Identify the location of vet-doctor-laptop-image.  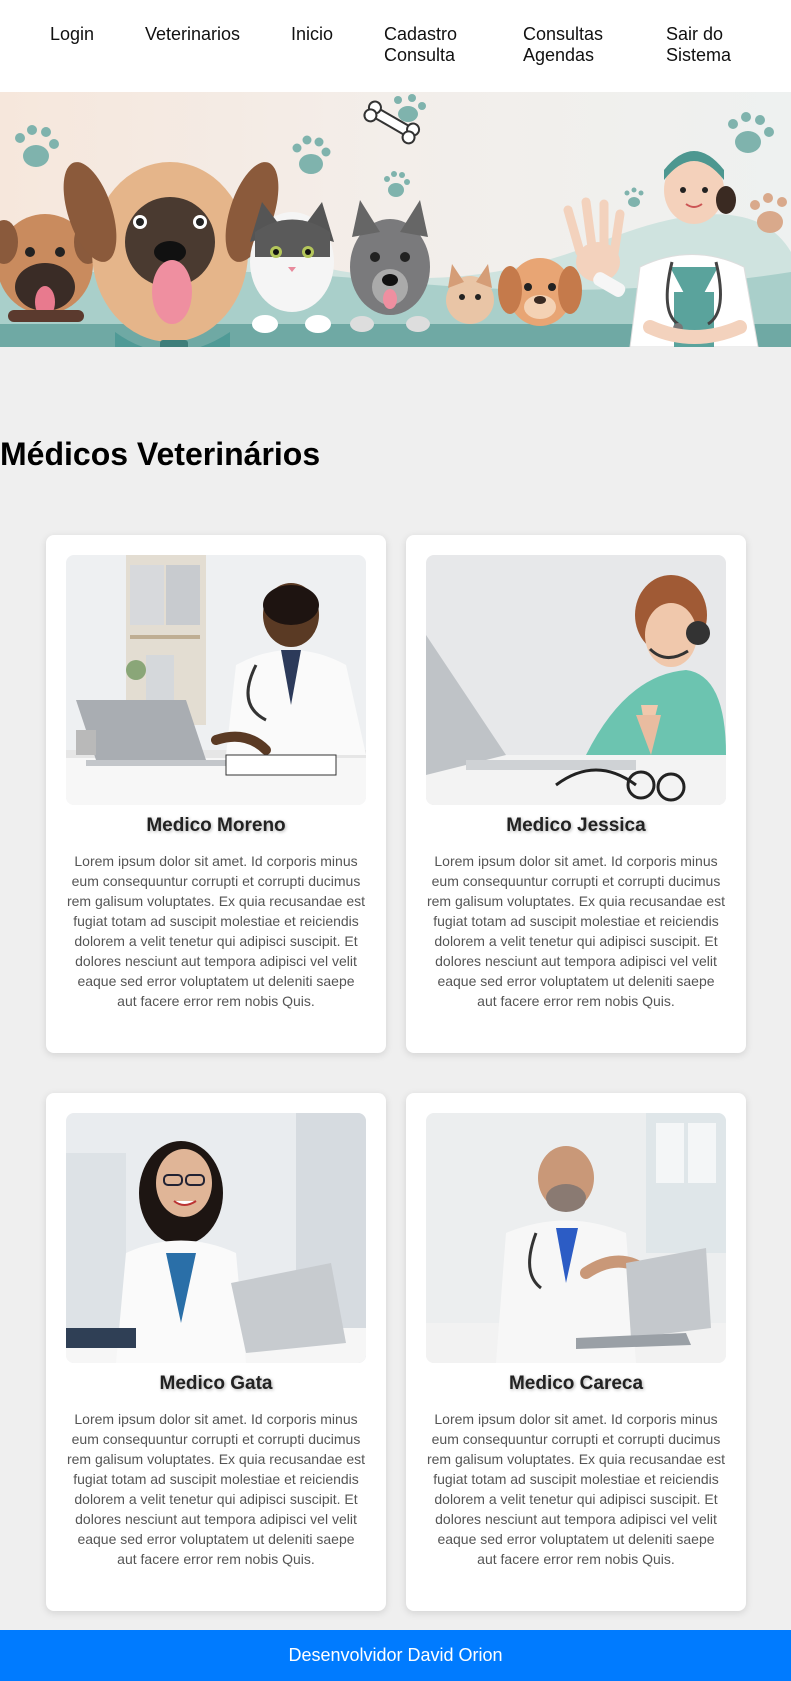
(216, 680).